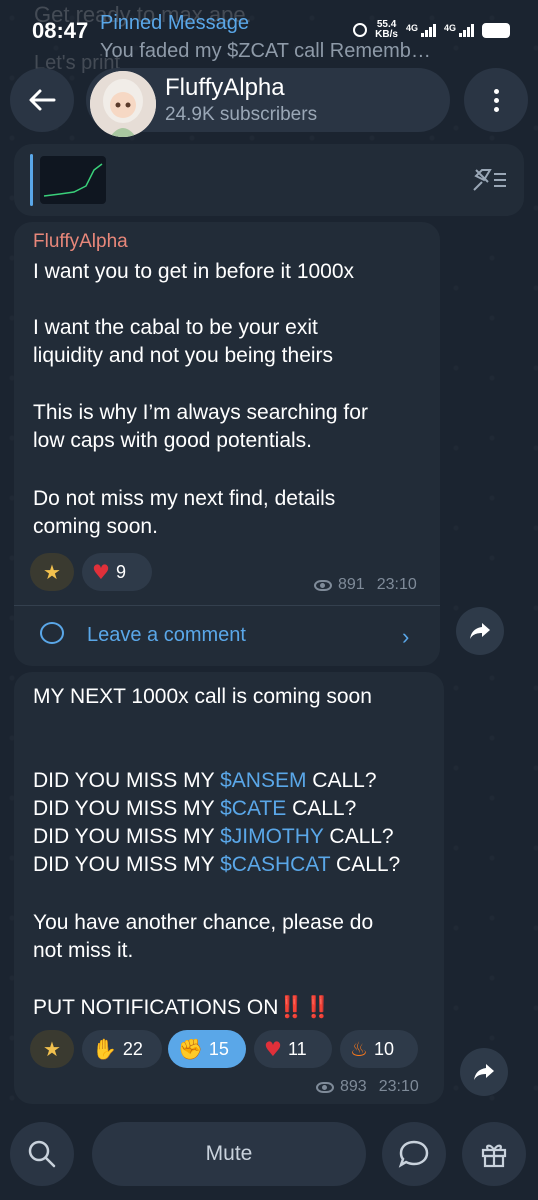  I want to click on avatar-image, so click(123, 104).